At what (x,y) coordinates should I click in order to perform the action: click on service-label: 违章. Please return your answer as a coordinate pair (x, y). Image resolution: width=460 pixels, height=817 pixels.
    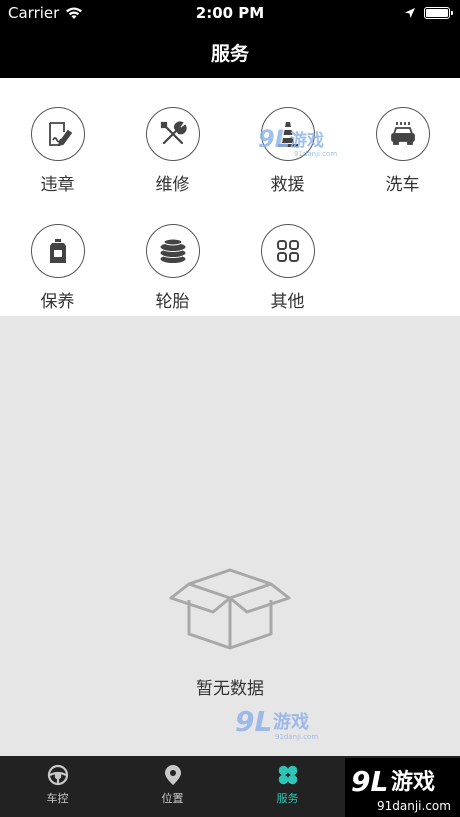
    Looking at the image, I should click on (57, 185).